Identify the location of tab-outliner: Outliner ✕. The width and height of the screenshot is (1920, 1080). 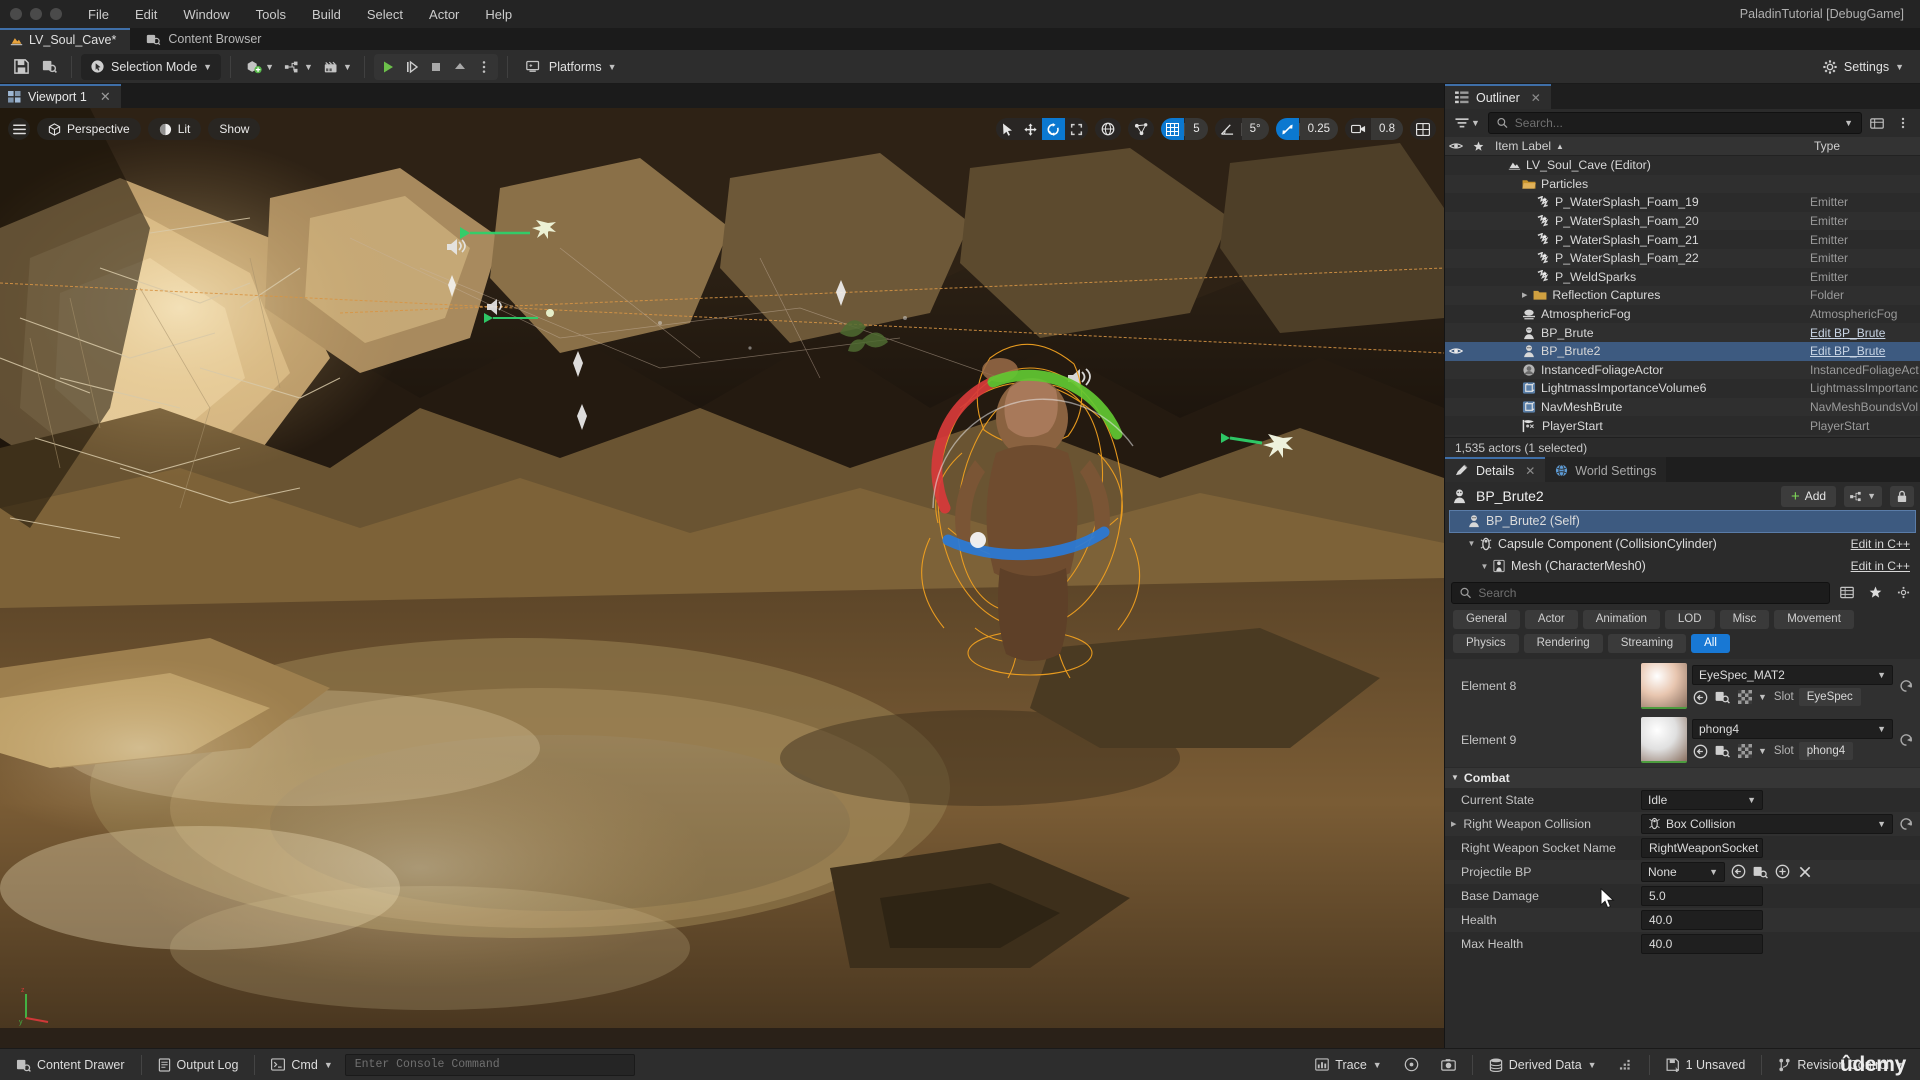
(1498, 96).